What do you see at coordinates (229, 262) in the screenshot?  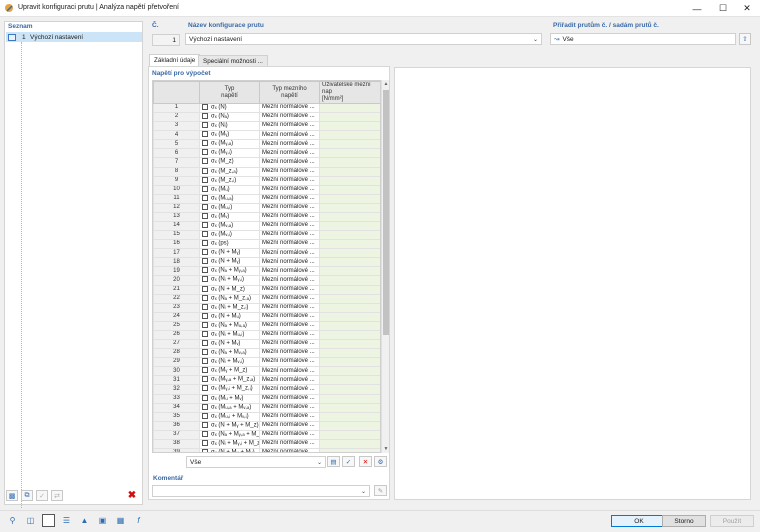 I see `stress-type-cell: σₓ (N + Mᵧ)` at bounding box center [229, 262].